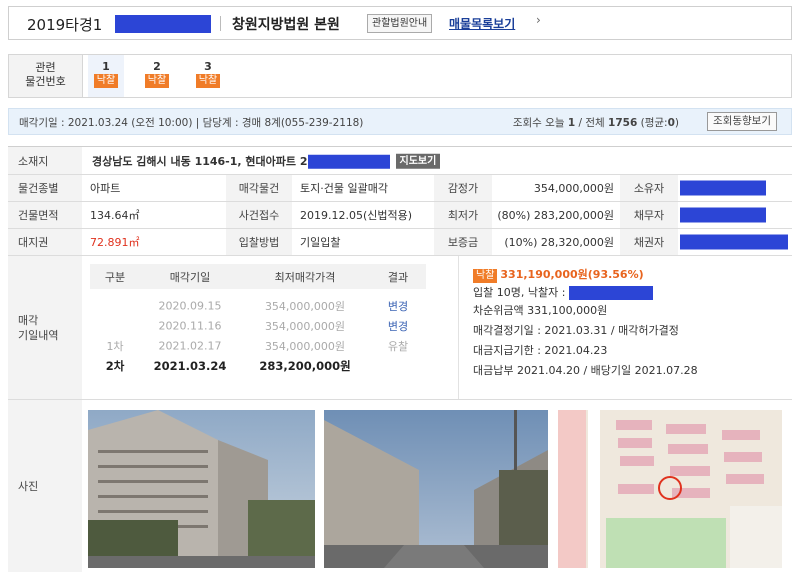 Image resolution: width=800 pixels, height=576 pixels. What do you see at coordinates (649, 242) in the screenshot?
I see `creditor-label: 채권자` at bounding box center [649, 242].